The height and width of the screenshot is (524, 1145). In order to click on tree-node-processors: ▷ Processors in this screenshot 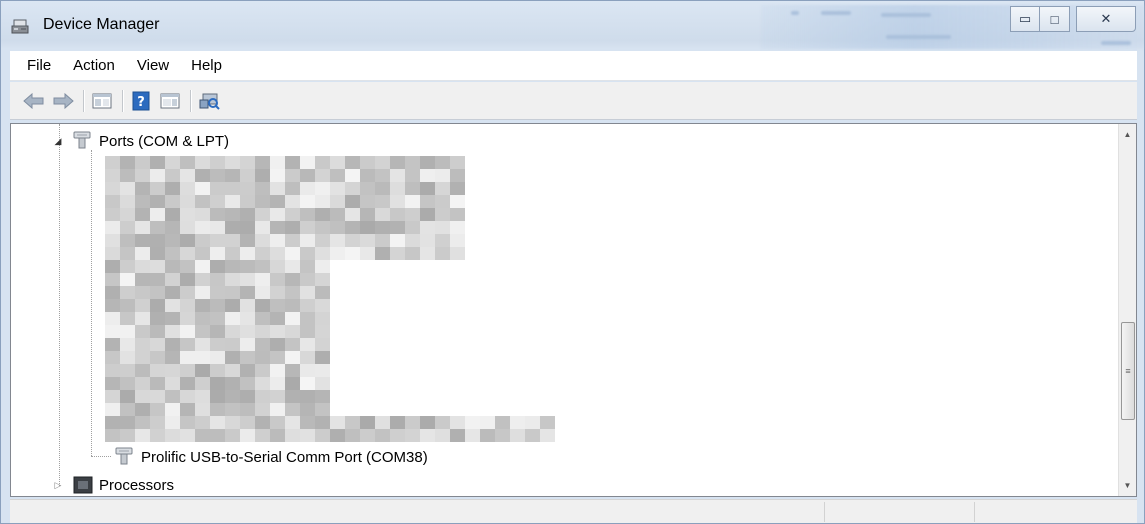, I will do `click(113, 485)`.